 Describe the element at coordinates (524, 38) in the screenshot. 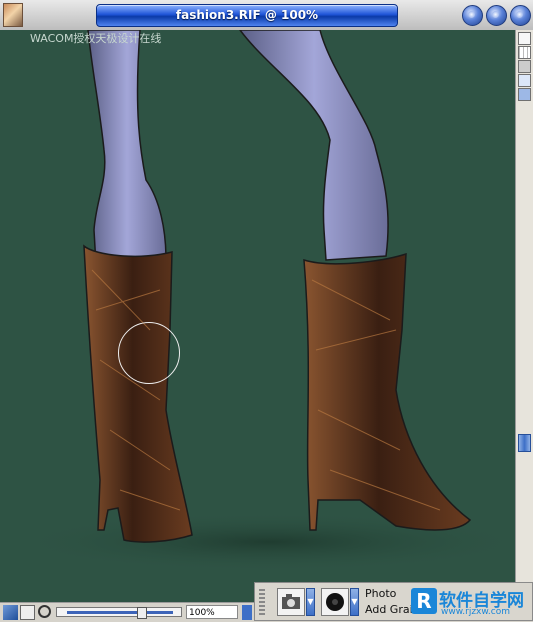

I see `layers-icon` at that location.